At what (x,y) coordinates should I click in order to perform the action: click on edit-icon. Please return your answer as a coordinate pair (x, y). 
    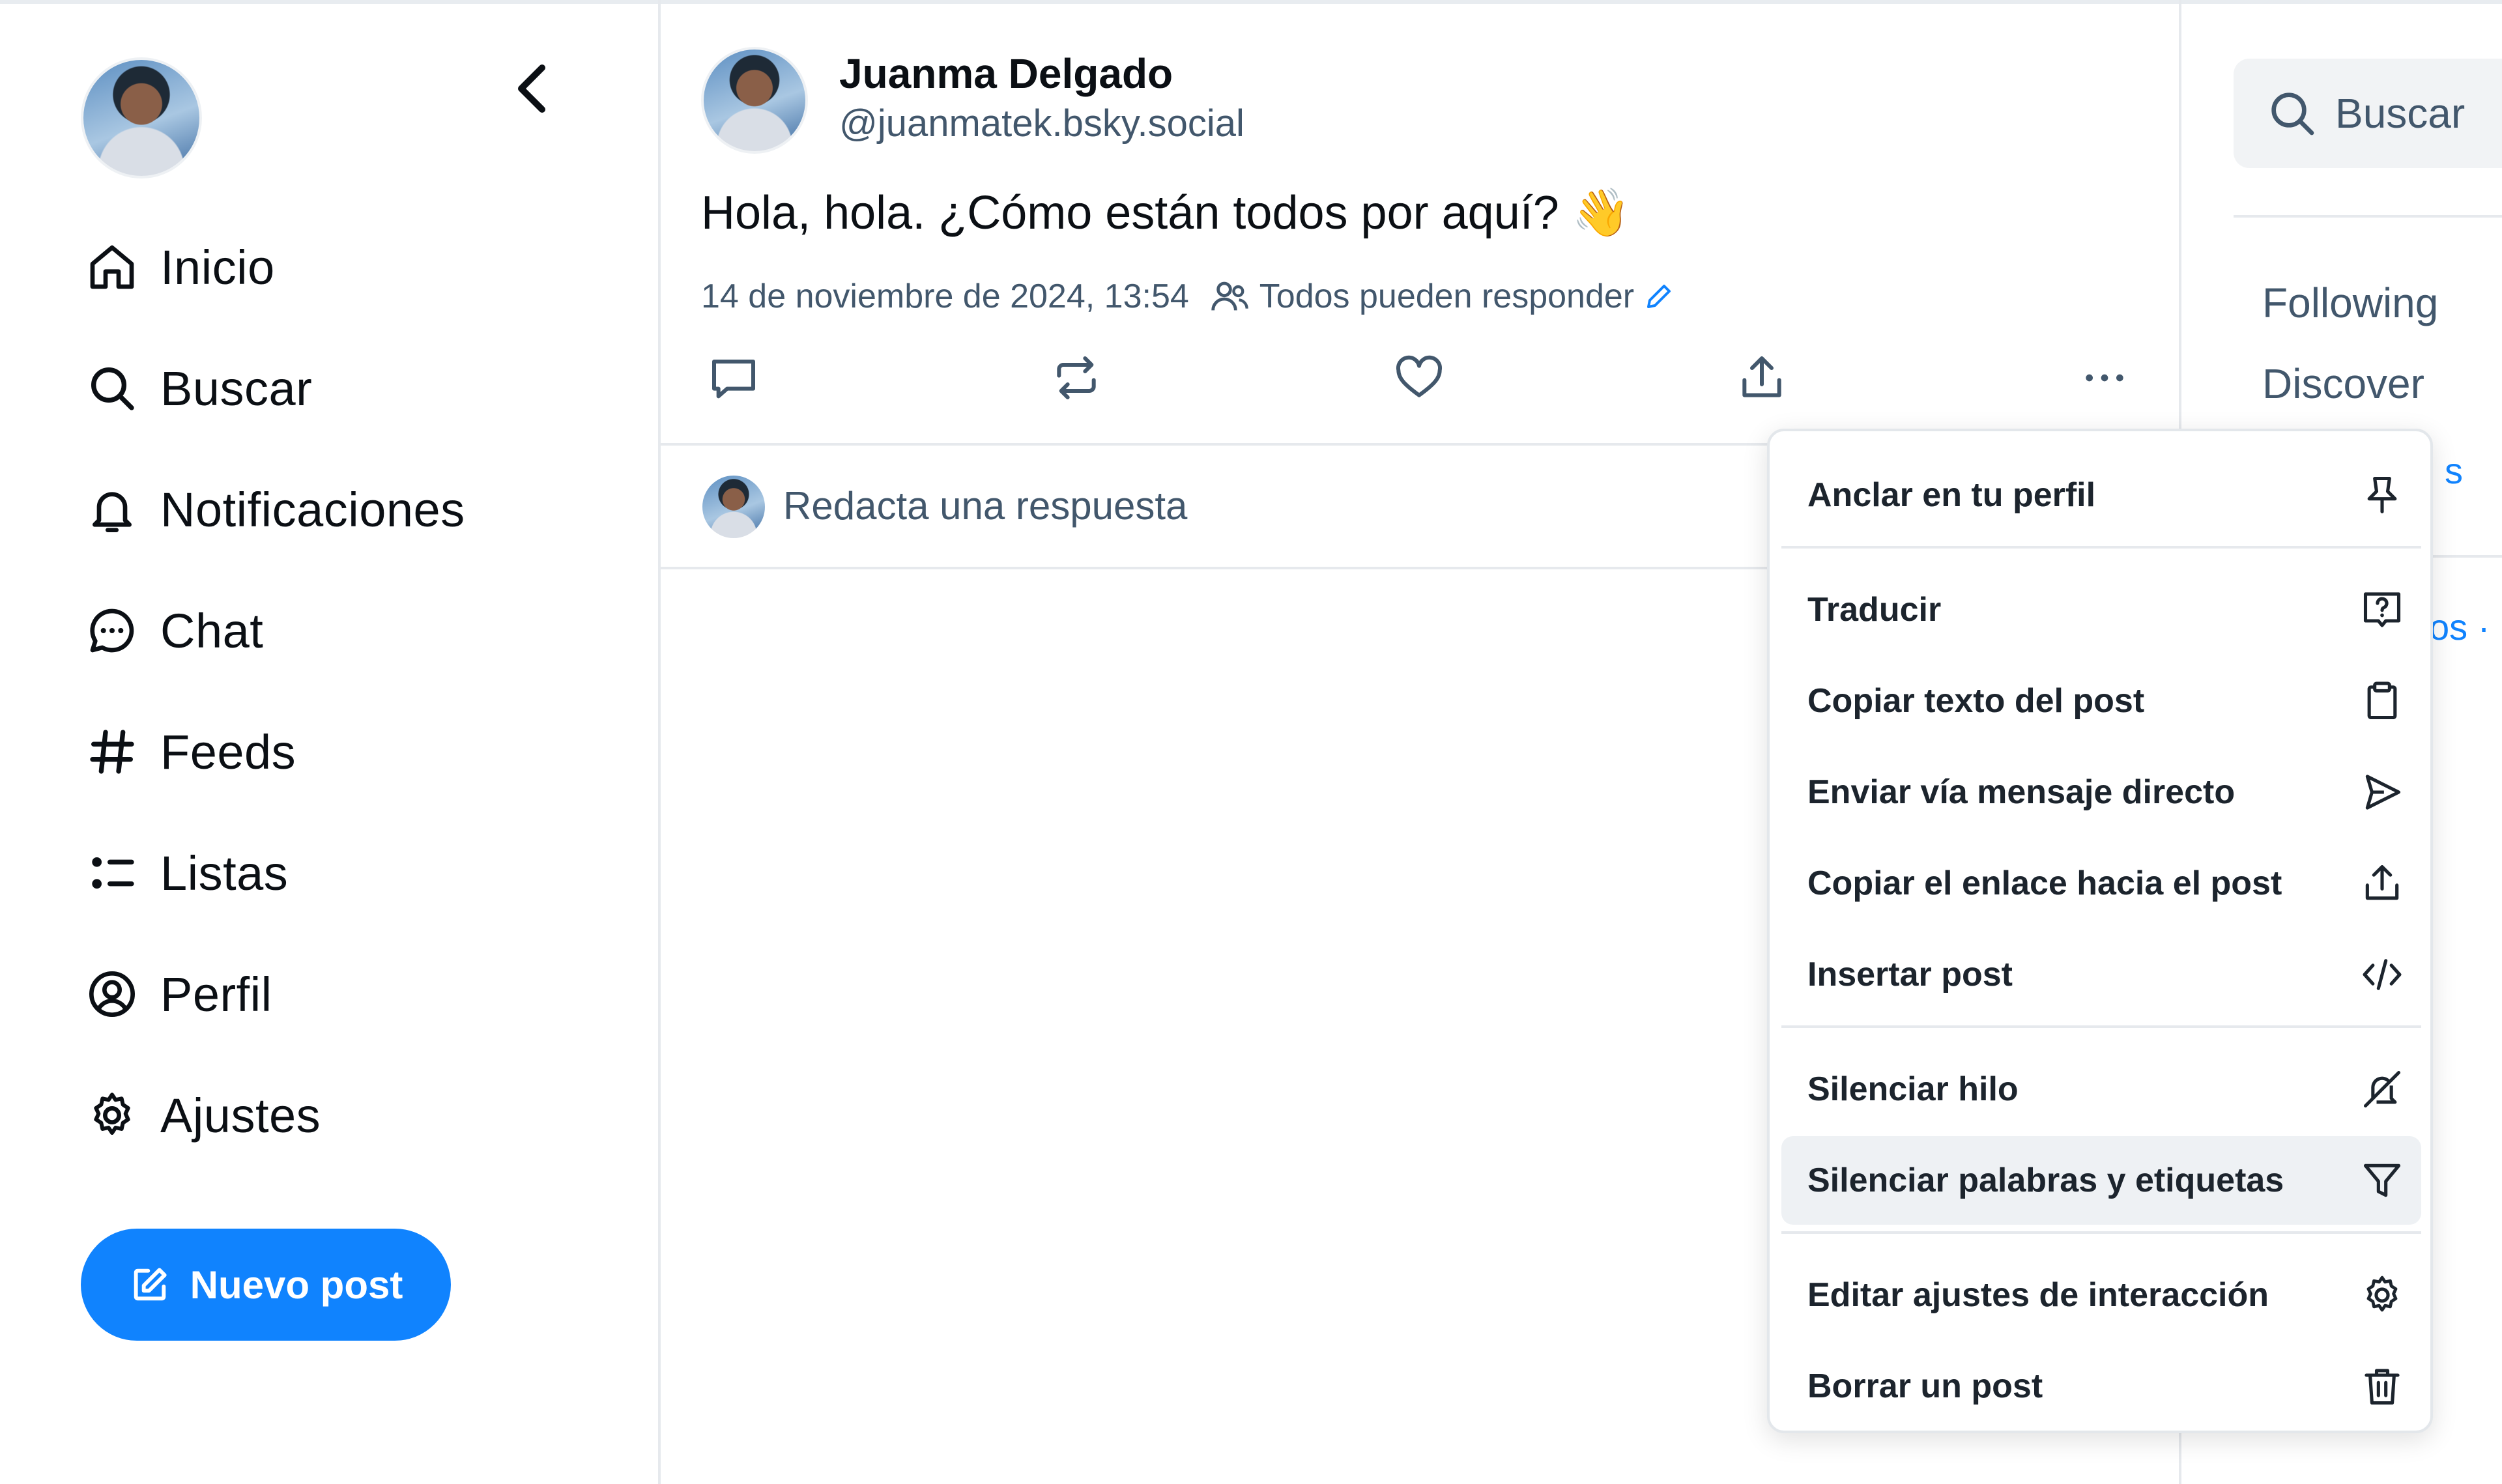
    Looking at the image, I should click on (150, 1285).